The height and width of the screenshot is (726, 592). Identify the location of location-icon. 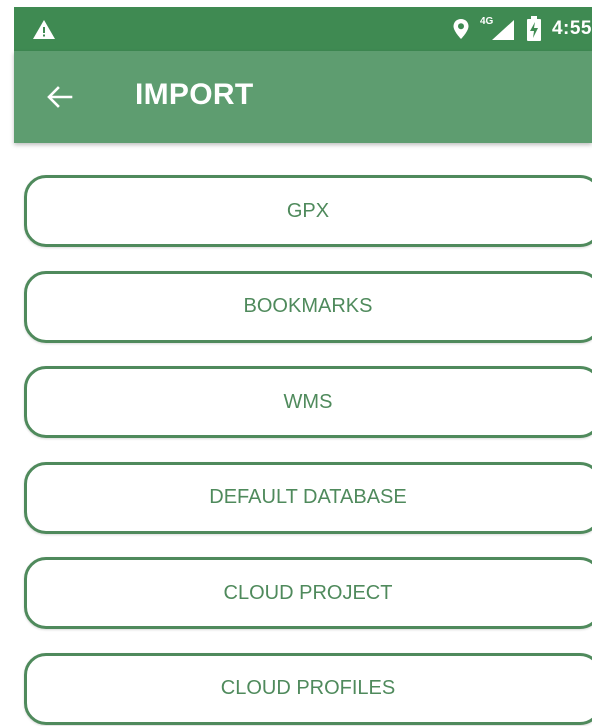
(461, 29).